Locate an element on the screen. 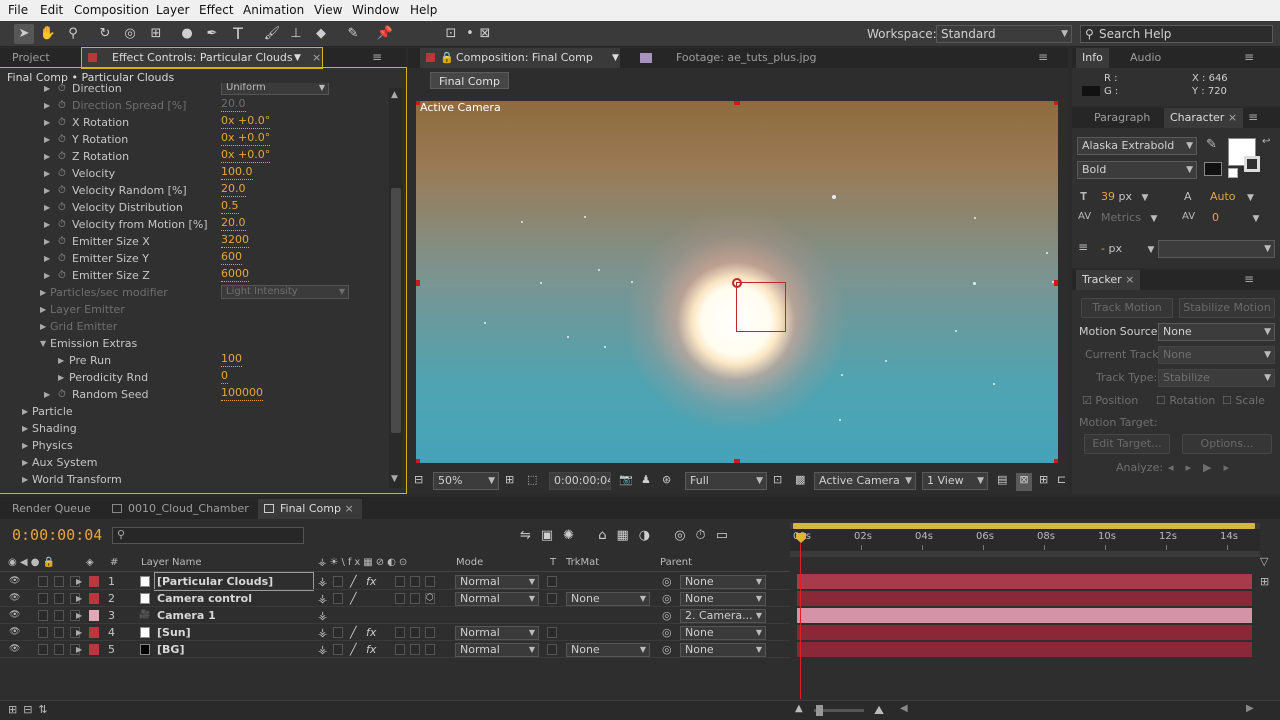 The image size is (1280, 720). leading-value: Auto ▼ is located at coordinates (1232, 196).